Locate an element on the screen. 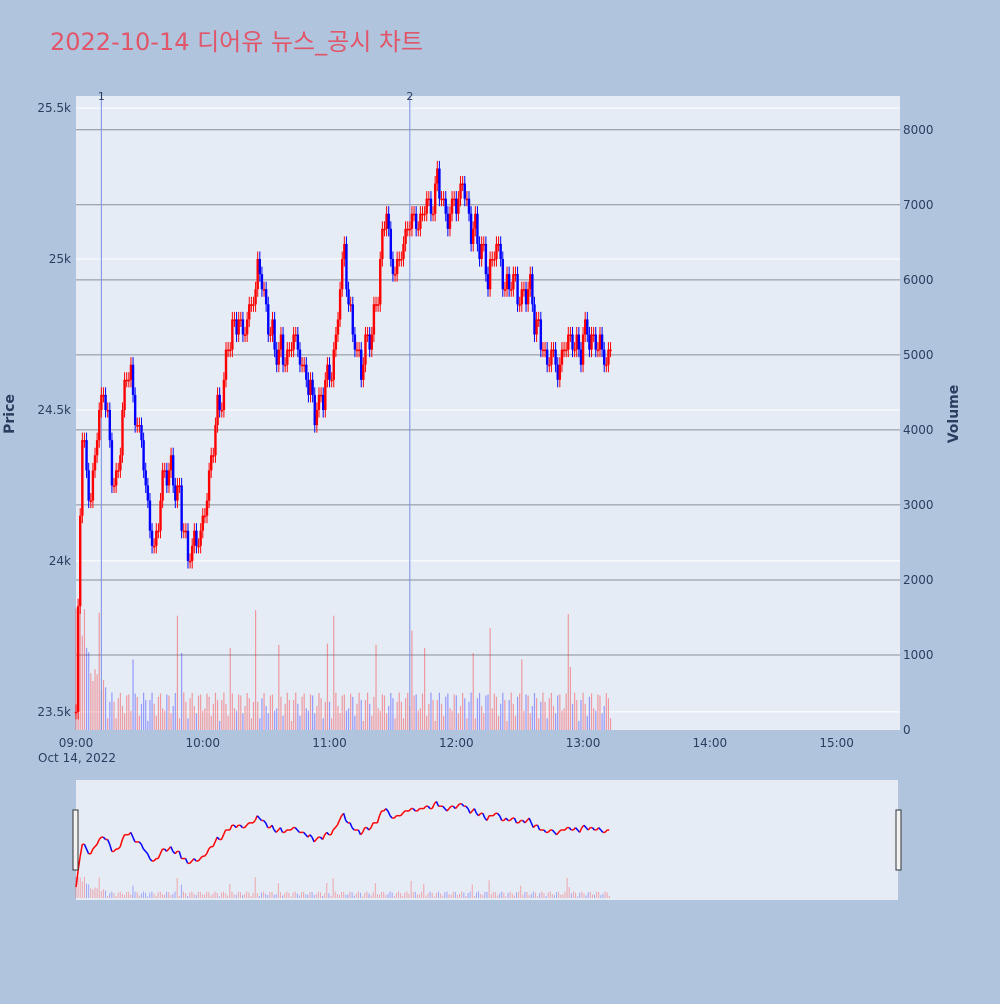 Image resolution: width=1000 pixels, height=1004 pixels. range-slider-left-handle is located at coordinates (75, 840).